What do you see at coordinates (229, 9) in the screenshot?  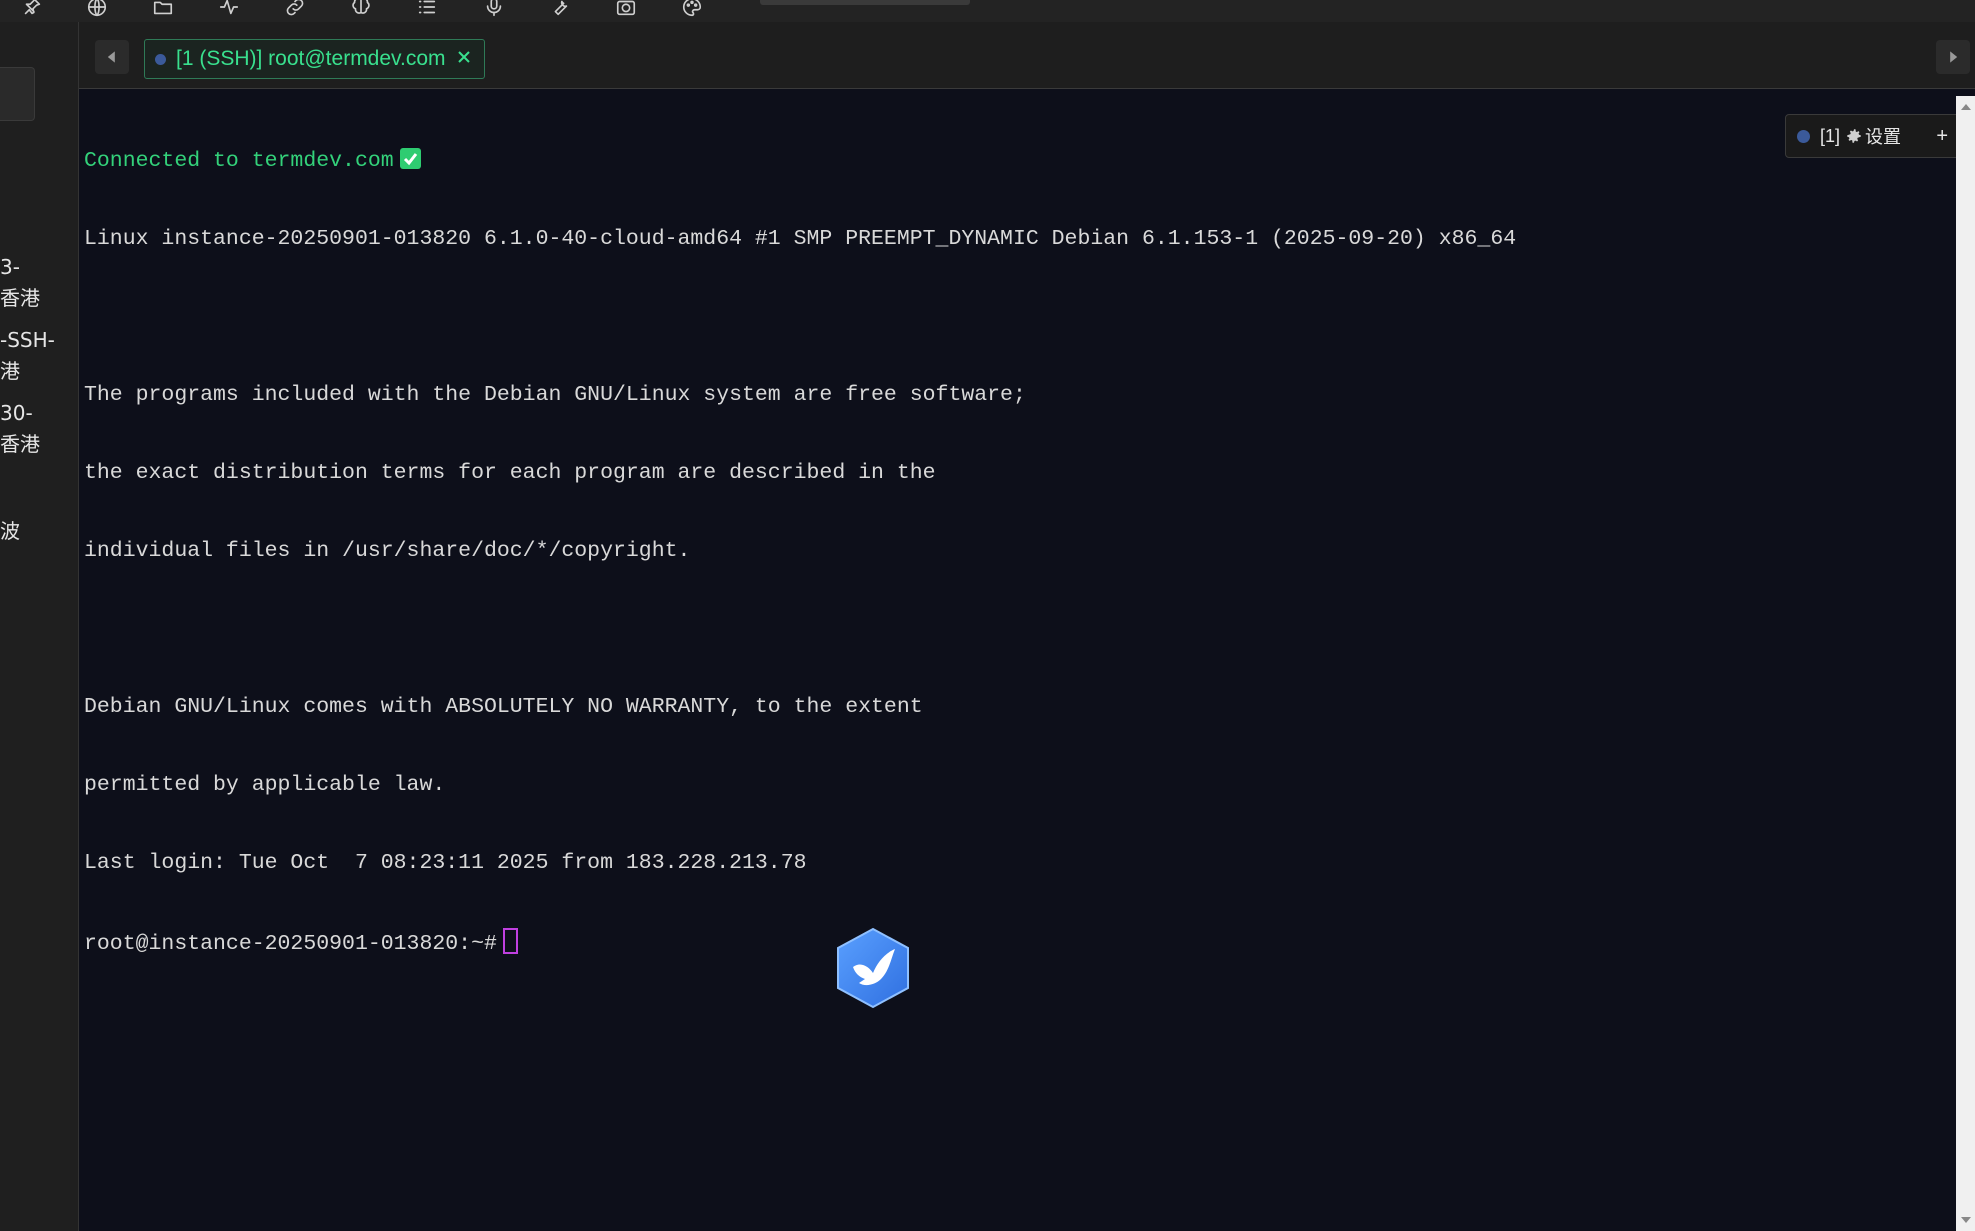 I see `activity-icon` at bounding box center [229, 9].